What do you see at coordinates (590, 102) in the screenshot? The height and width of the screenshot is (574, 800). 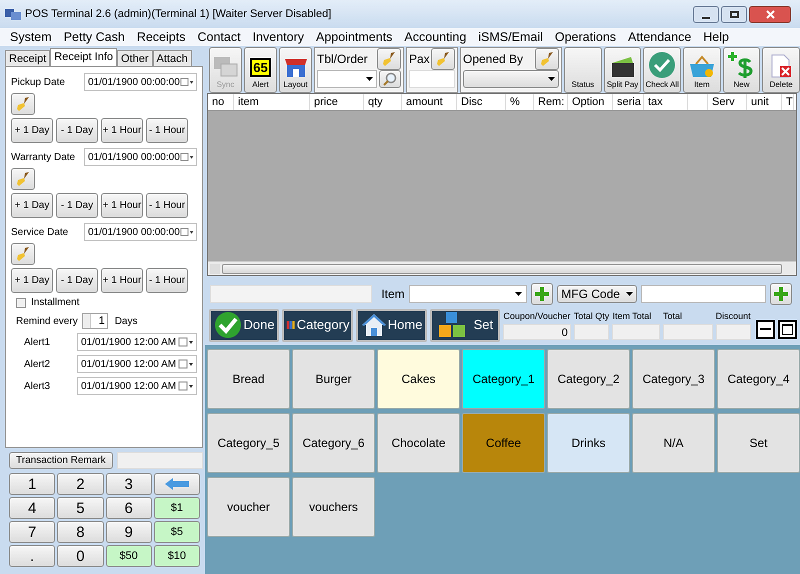 I see `column-header: Option` at bounding box center [590, 102].